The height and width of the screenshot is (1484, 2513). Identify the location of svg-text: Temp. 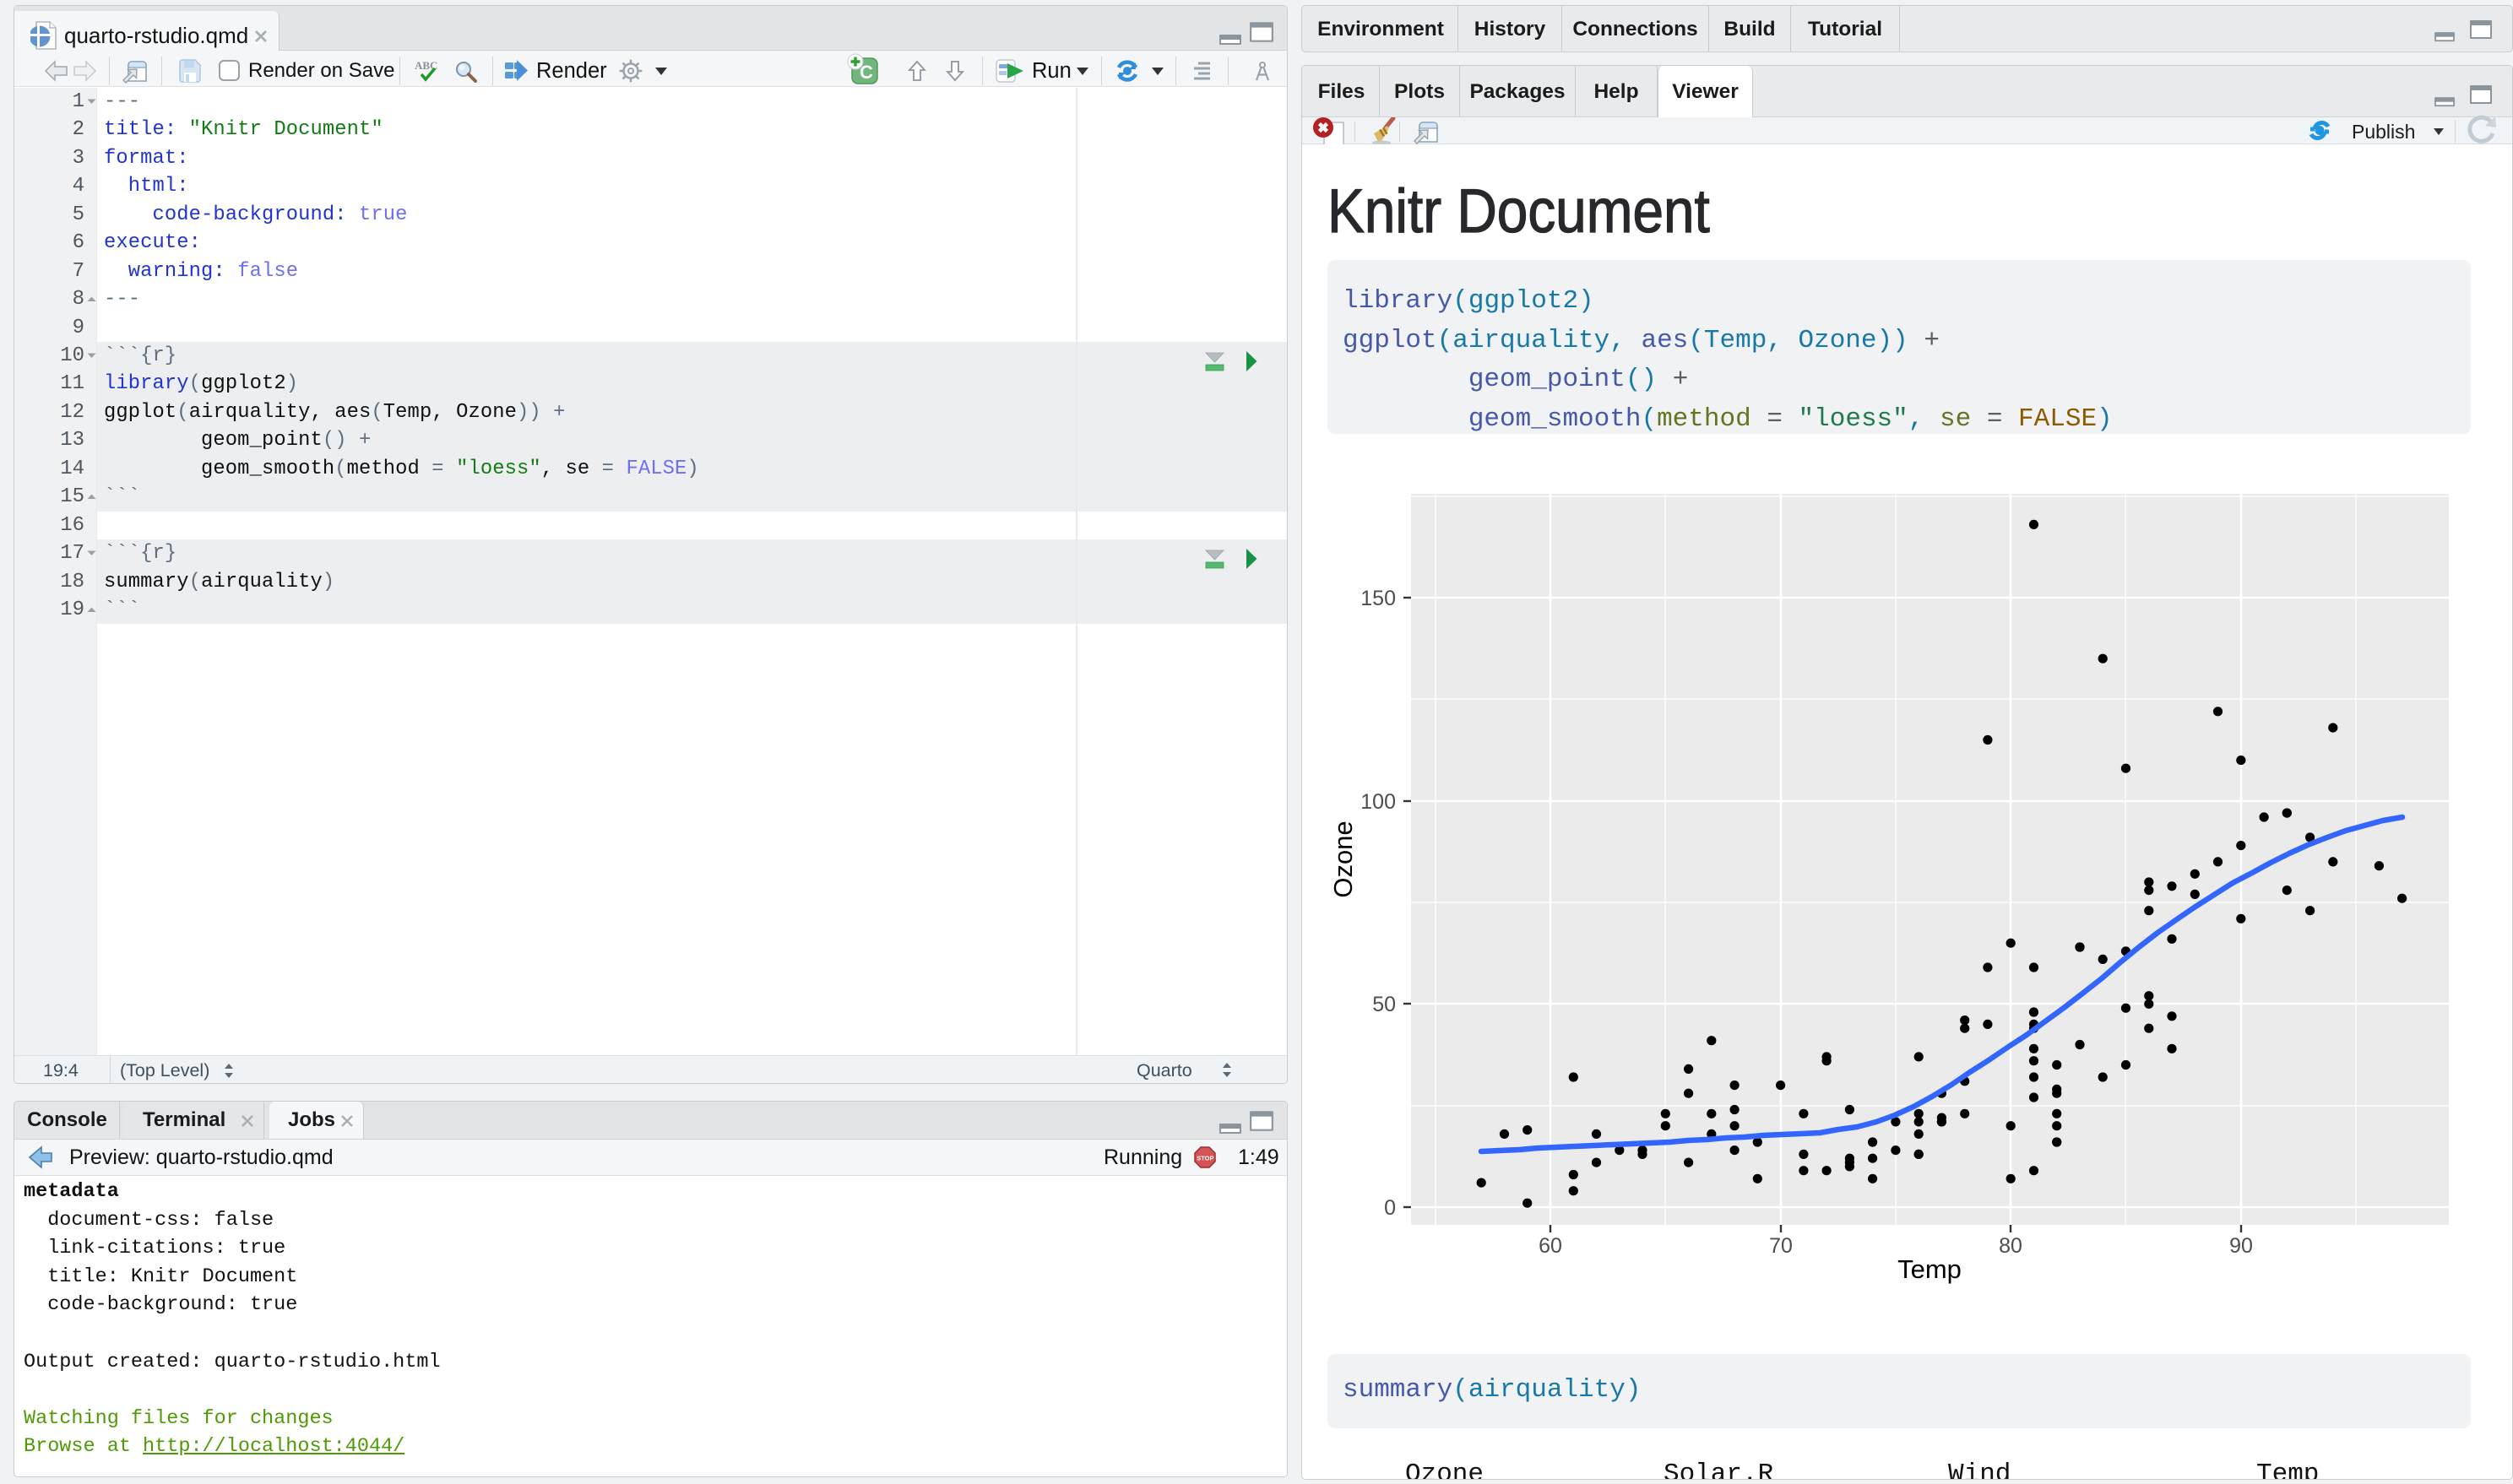
(1929, 1269).